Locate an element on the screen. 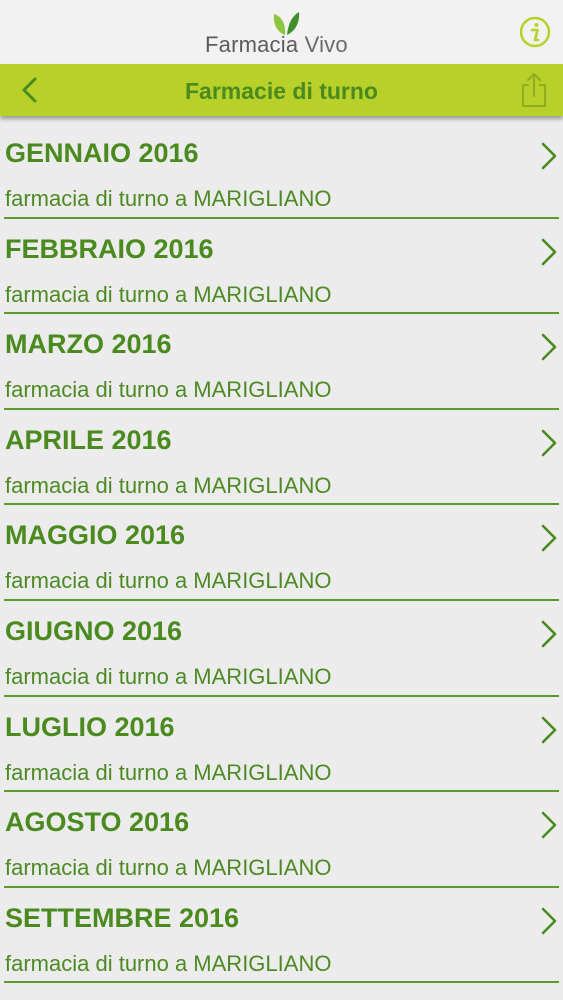 The width and height of the screenshot is (563, 1000). month-title: MAGGIO 2016 is located at coordinates (95, 535).